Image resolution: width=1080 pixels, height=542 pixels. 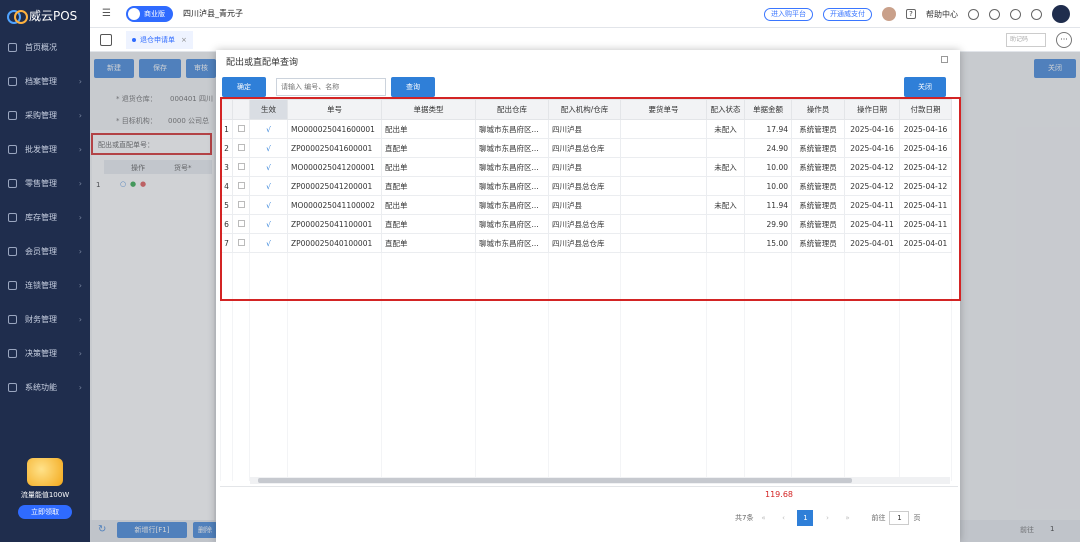 I want to click on cell-no: ZP000025041600001, so click(x=334, y=148).